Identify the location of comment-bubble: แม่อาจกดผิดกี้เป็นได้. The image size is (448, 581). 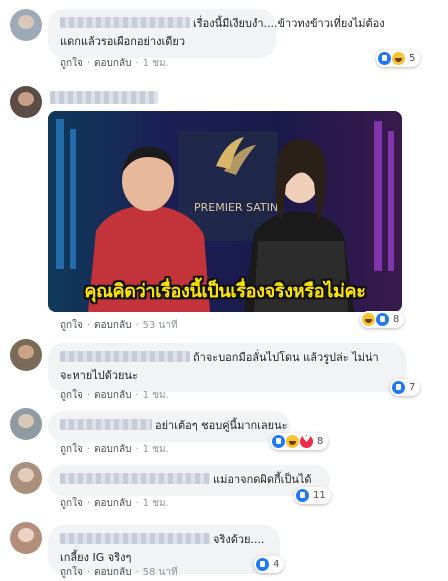
(189, 480).